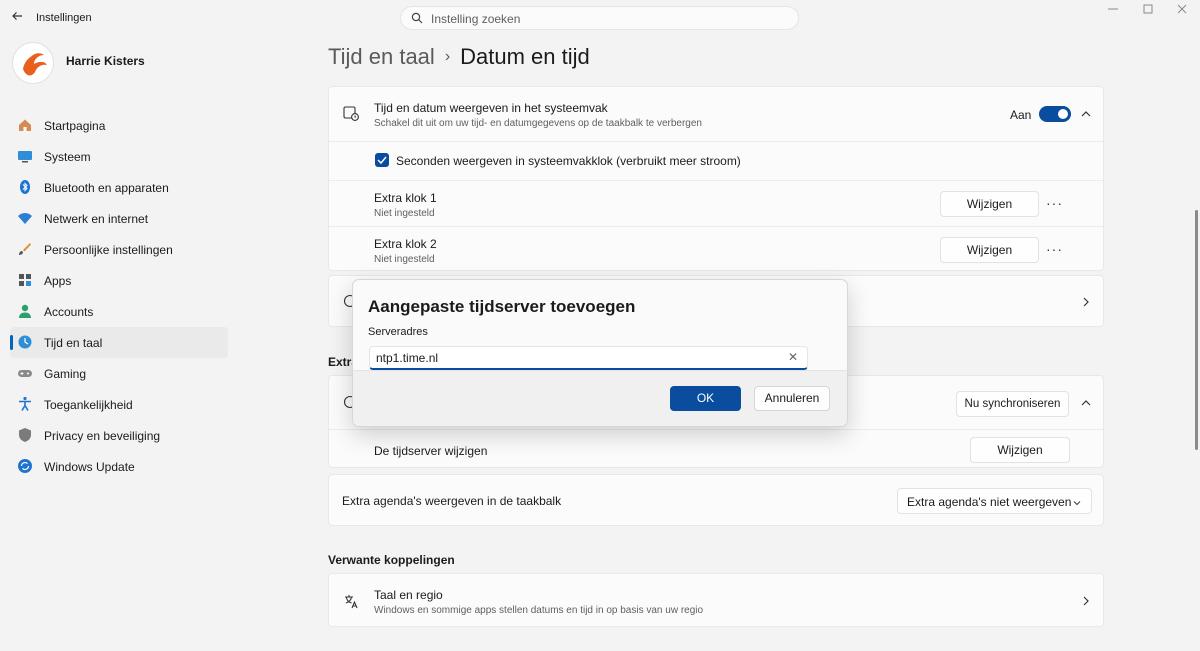 The width and height of the screenshot is (1200, 651). Describe the element at coordinates (119, 156) in the screenshot. I see `sidebar-item-systeem: Systeem` at that location.